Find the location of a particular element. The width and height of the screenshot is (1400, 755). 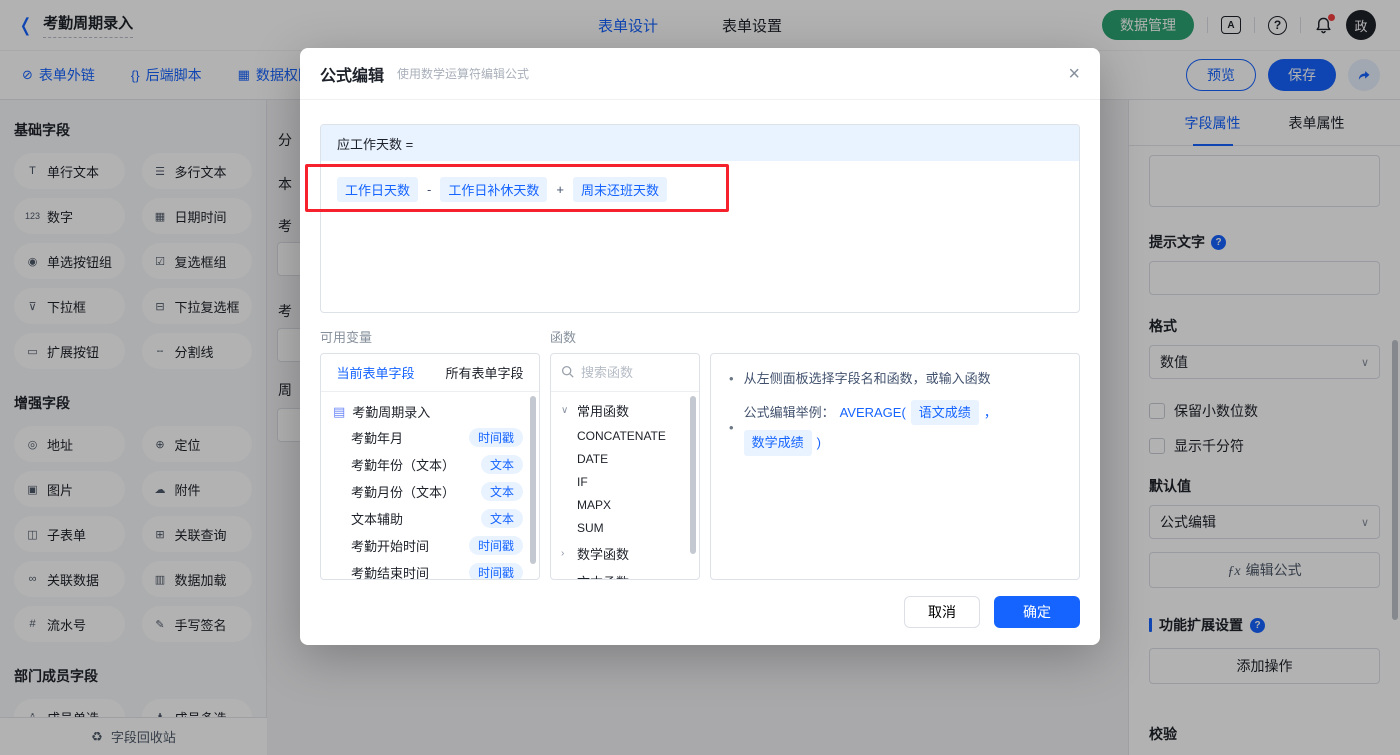

variables-label: 可用变量 is located at coordinates (346, 337).